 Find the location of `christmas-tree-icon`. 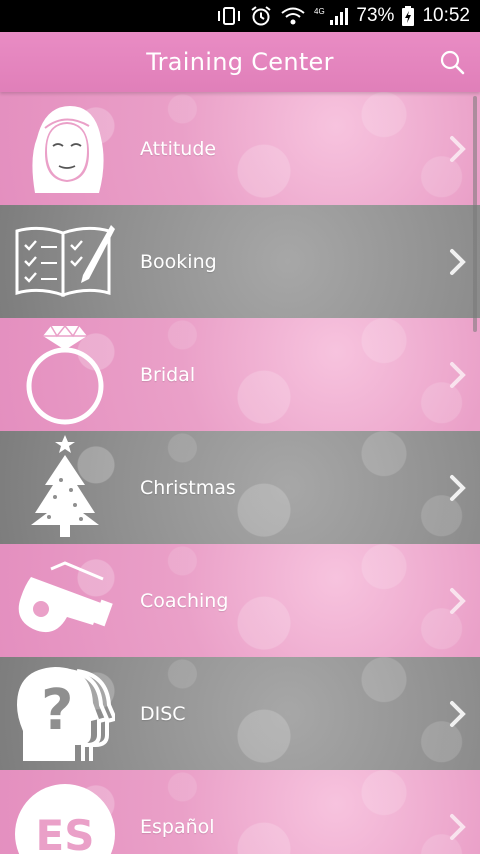

christmas-tree-icon is located at coordinates (65, 486).